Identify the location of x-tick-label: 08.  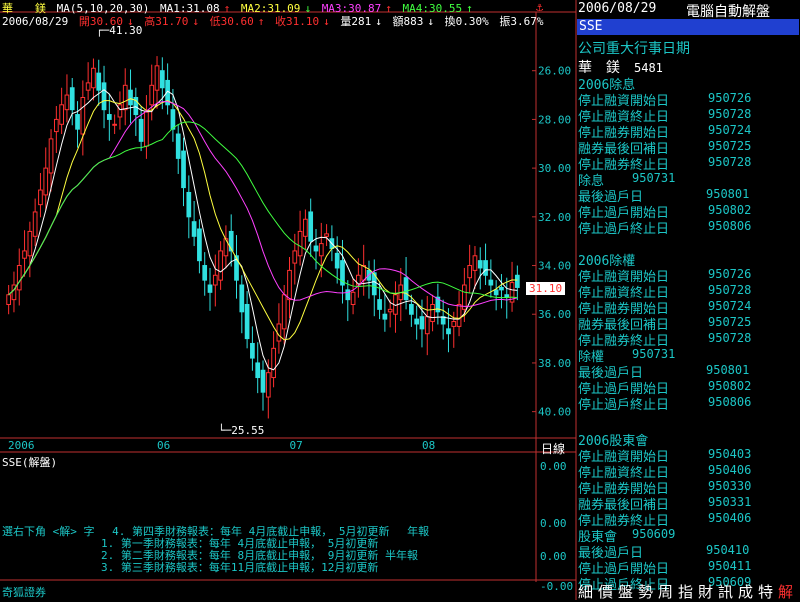
(428, 445).